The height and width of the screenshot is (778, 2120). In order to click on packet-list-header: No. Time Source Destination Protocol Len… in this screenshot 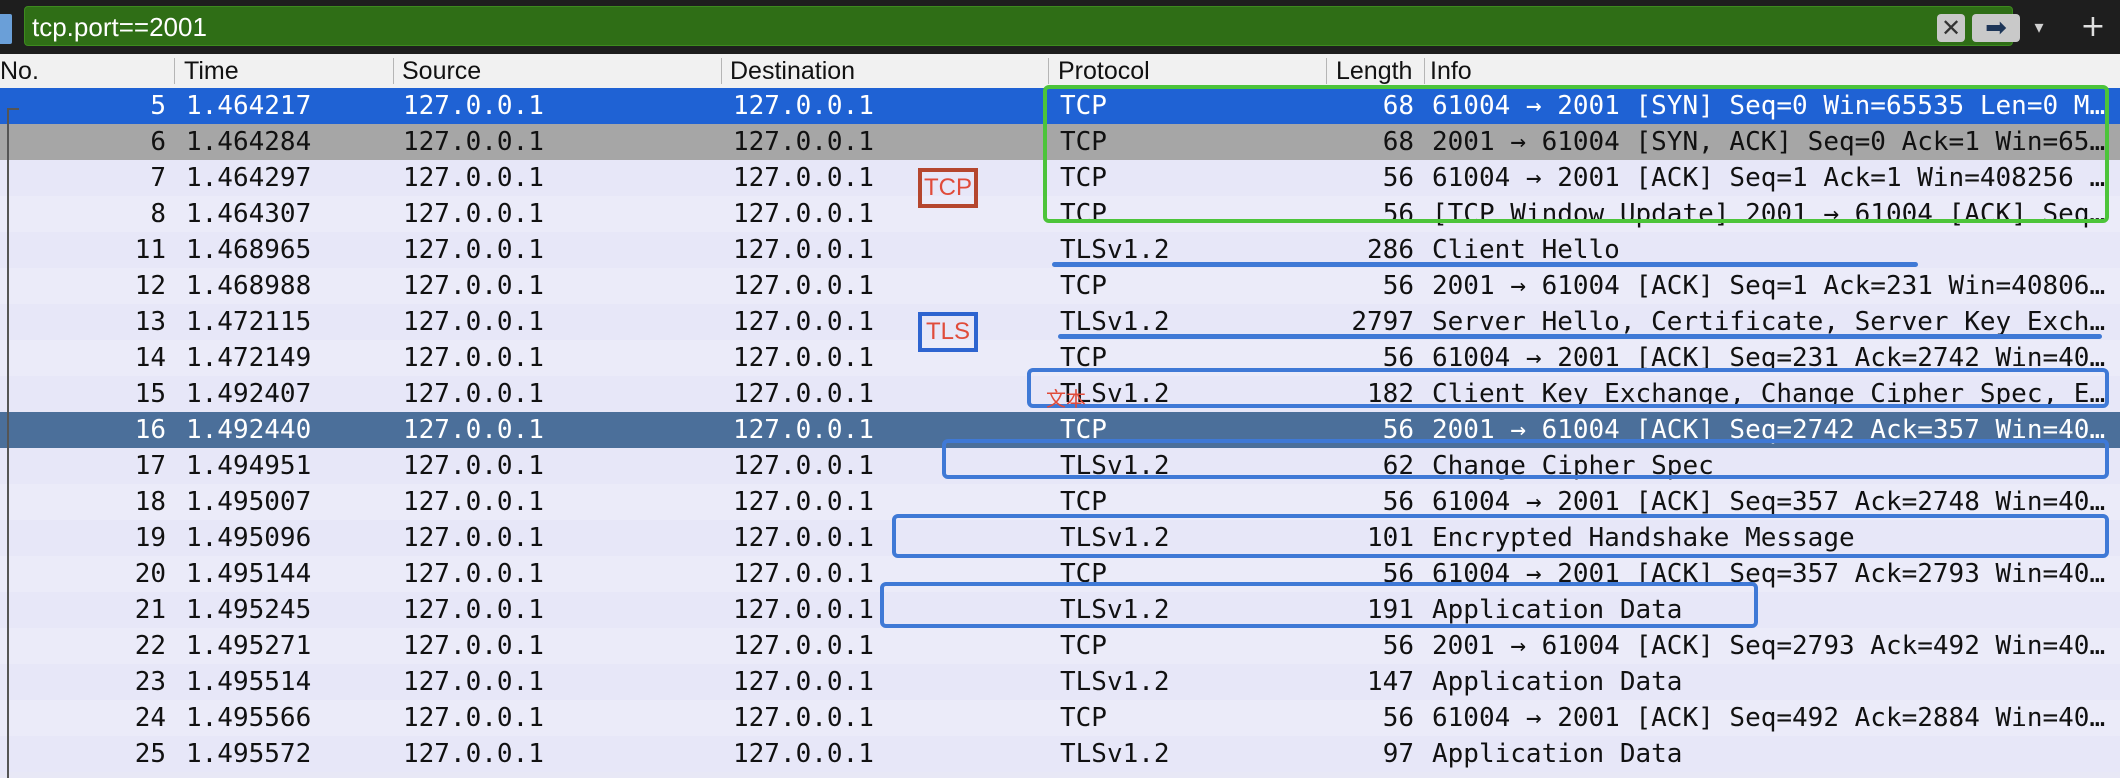, I will do `click(1060, 71)`.